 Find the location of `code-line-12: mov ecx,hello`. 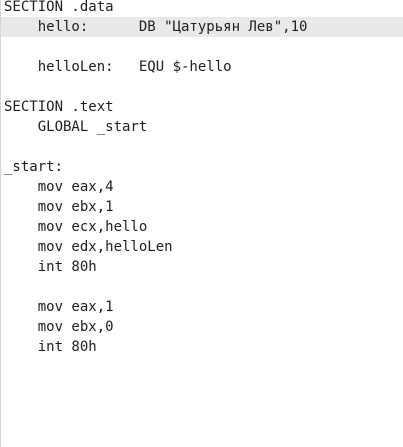

code-line-12: mov ecx,hello is located at coordinates (76, 227).